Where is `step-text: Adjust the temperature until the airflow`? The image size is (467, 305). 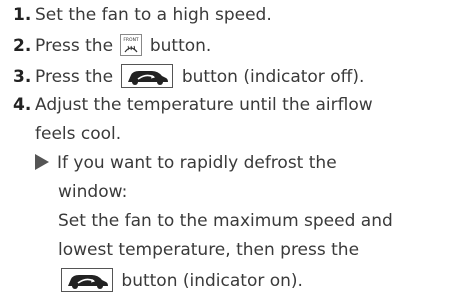
step-text: Adjust the temperature until the airflow is located at coordinates (204, 105).